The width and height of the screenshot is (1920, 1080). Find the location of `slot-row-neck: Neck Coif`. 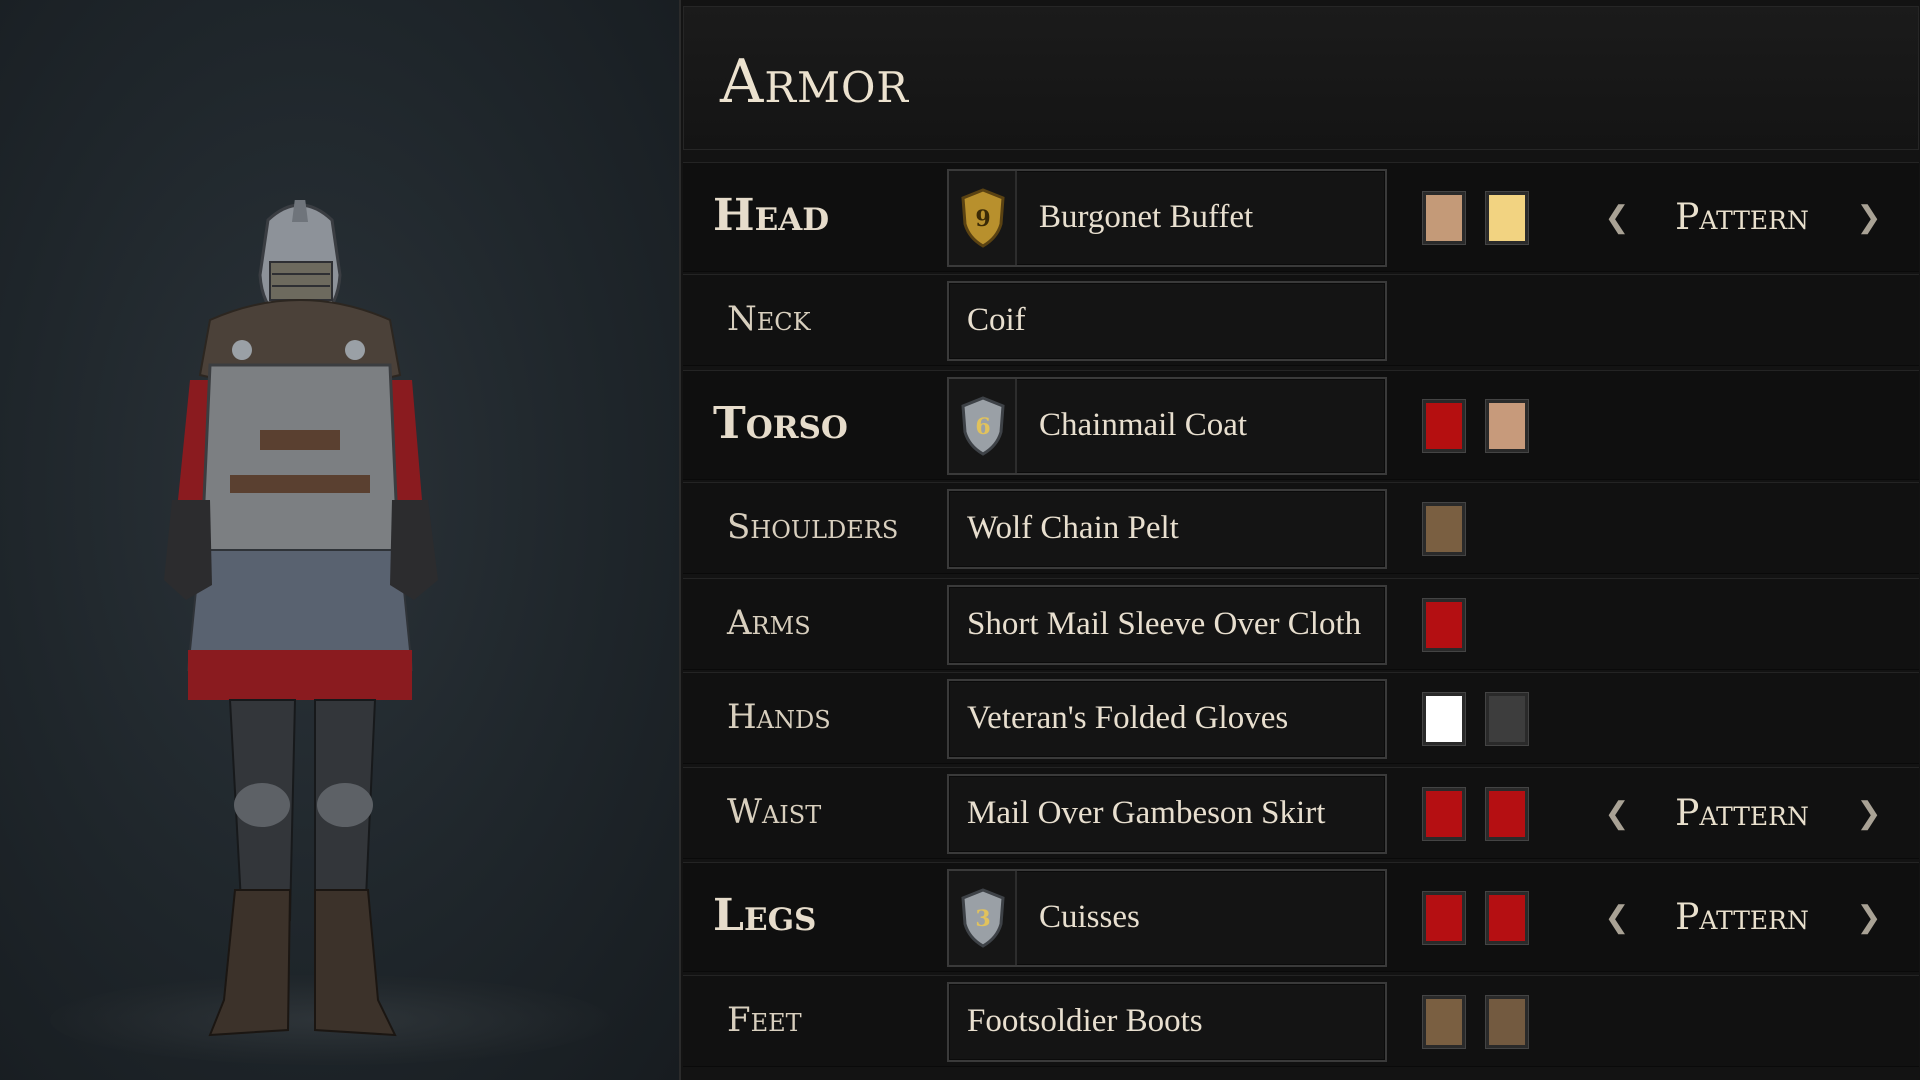

slot-row-neck: Neck Coif is located at coordinates (1301, 320).